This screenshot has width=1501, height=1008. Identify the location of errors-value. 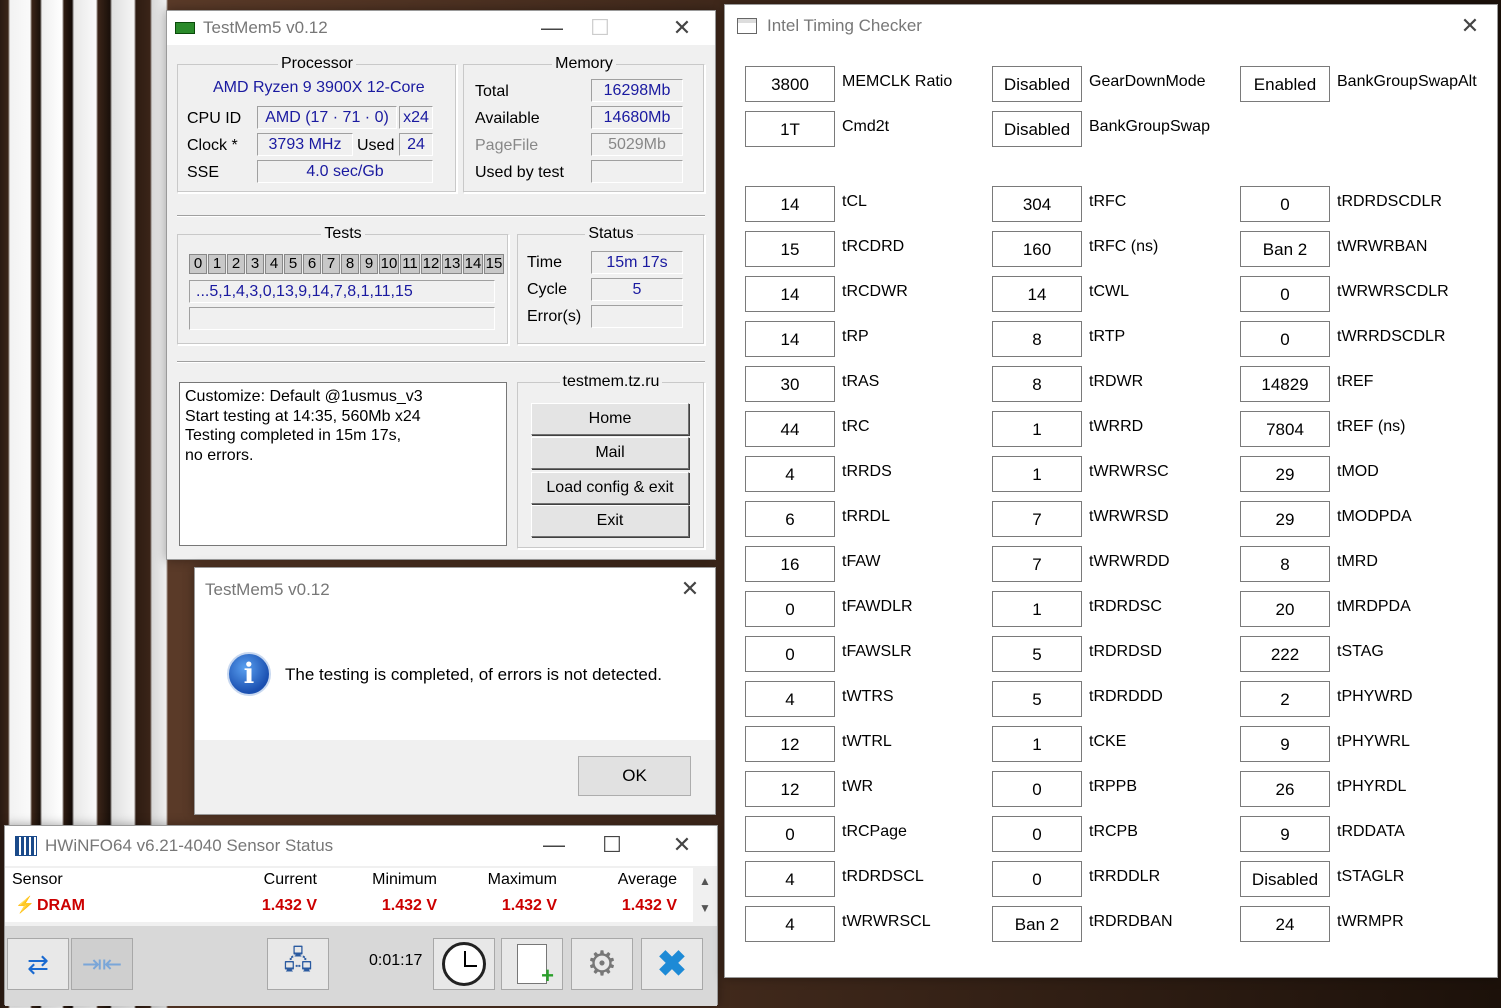
(637, 316).